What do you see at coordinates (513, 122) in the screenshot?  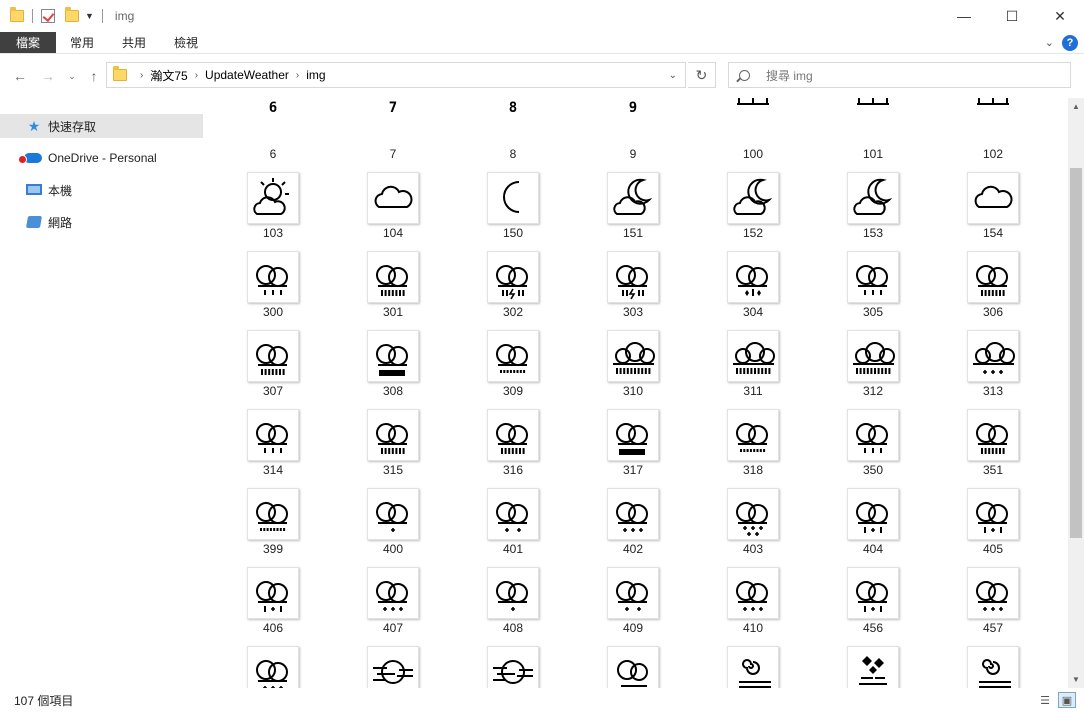 I see `weather-digit-icon: 8` at bounding box center [513, 122].